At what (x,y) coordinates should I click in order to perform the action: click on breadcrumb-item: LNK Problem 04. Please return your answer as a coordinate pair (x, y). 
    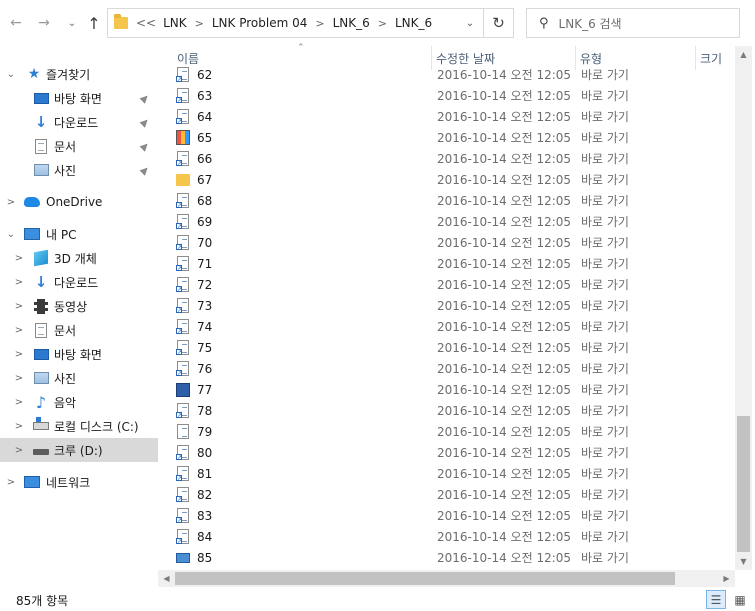
    Looking at the image, I should click on (260, 23).